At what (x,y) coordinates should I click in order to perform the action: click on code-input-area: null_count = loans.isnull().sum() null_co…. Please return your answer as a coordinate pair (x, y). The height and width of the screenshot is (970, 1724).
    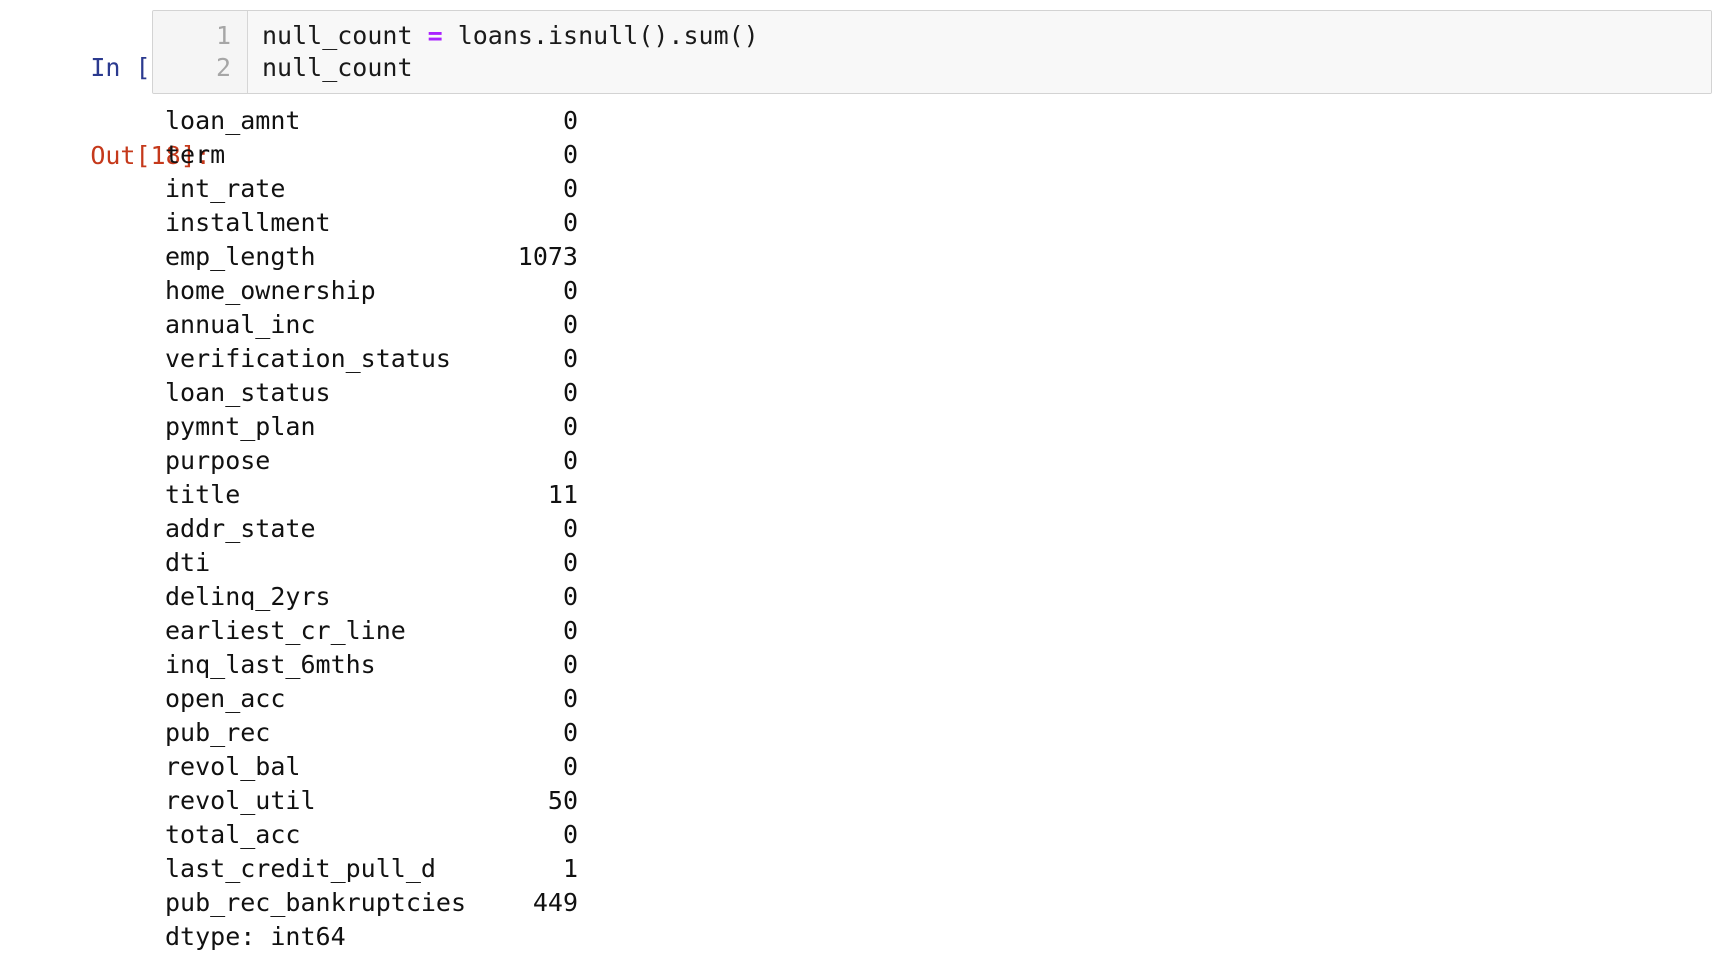
    Looking at the image, I should click on (979, 52).